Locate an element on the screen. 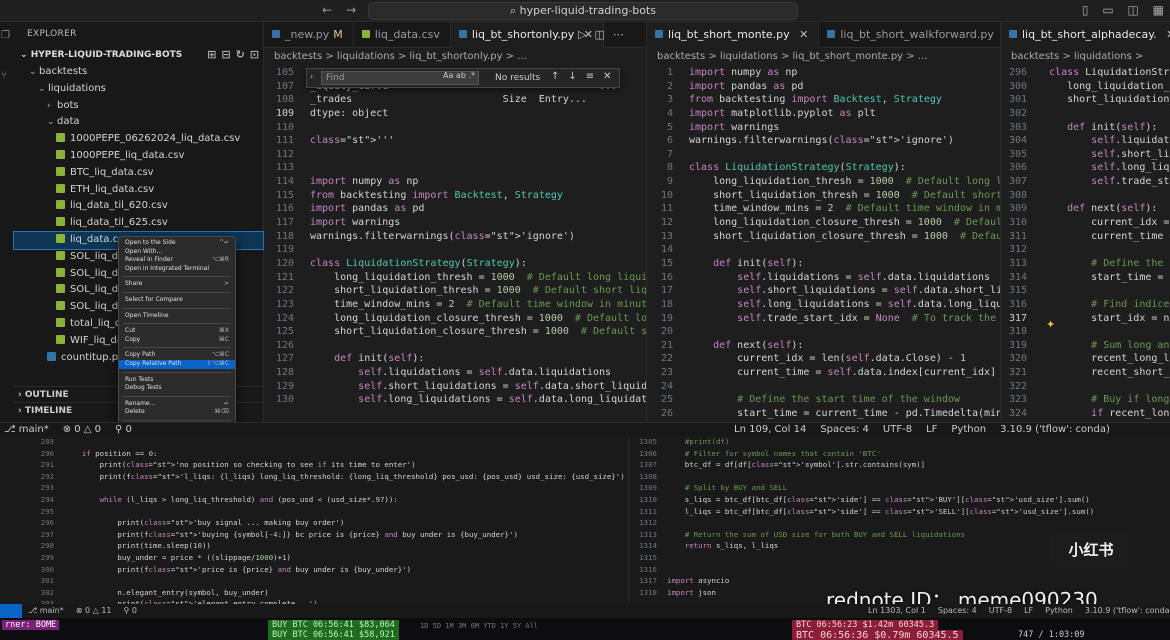  menu-item-label: Copy Path is located at coordinates (140, 355).